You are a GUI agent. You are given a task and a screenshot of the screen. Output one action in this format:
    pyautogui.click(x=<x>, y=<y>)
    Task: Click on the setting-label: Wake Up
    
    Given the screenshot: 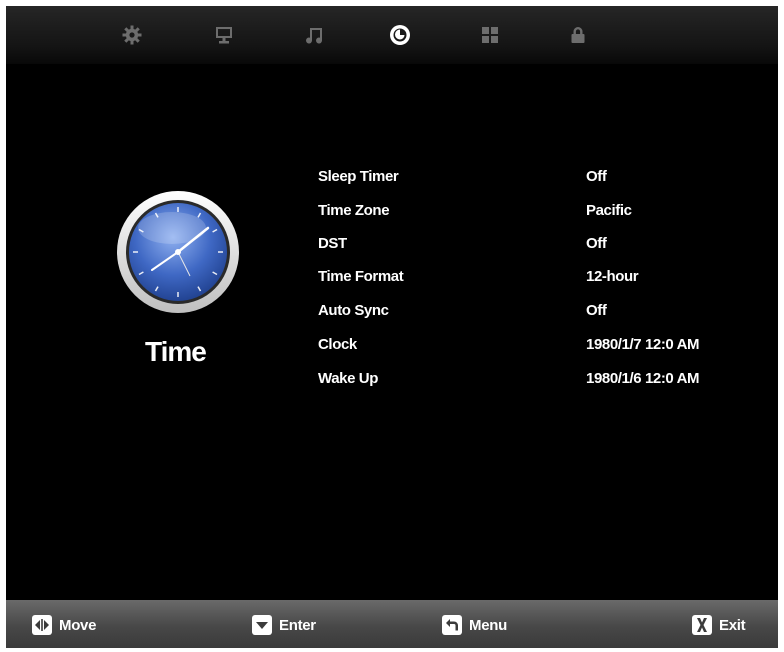 What is the action you would take?
    pyautogui.click(x=348, y=378)
    